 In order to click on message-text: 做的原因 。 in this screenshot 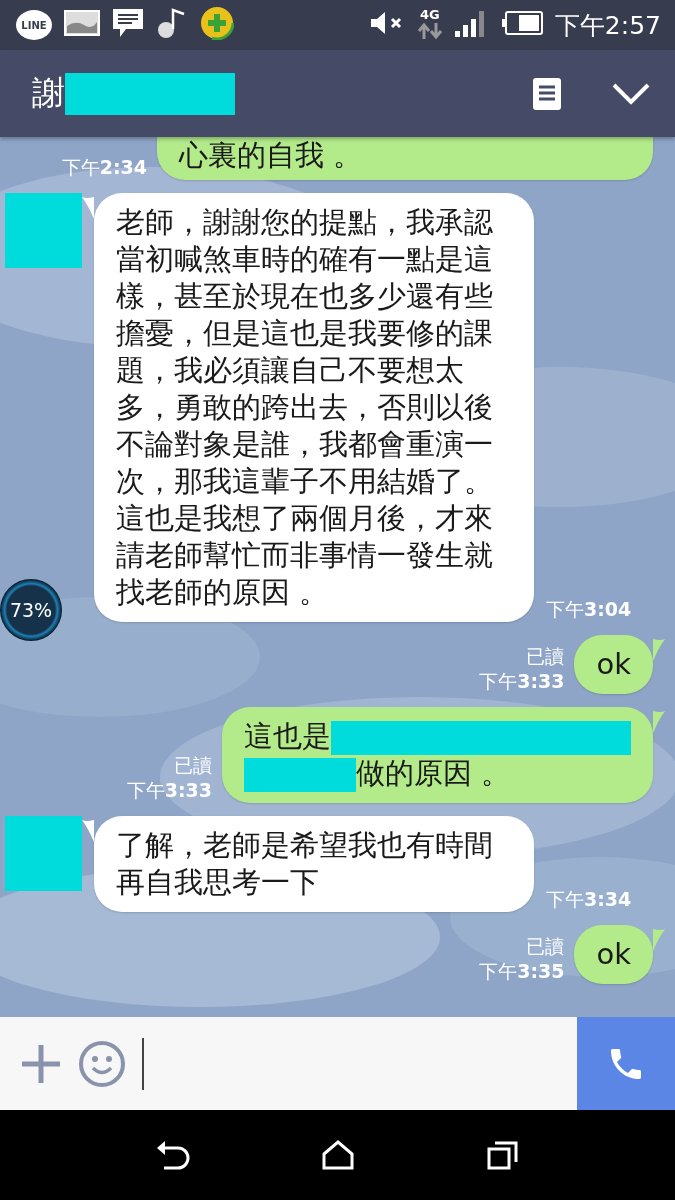, I will do `click(433, 773)`.